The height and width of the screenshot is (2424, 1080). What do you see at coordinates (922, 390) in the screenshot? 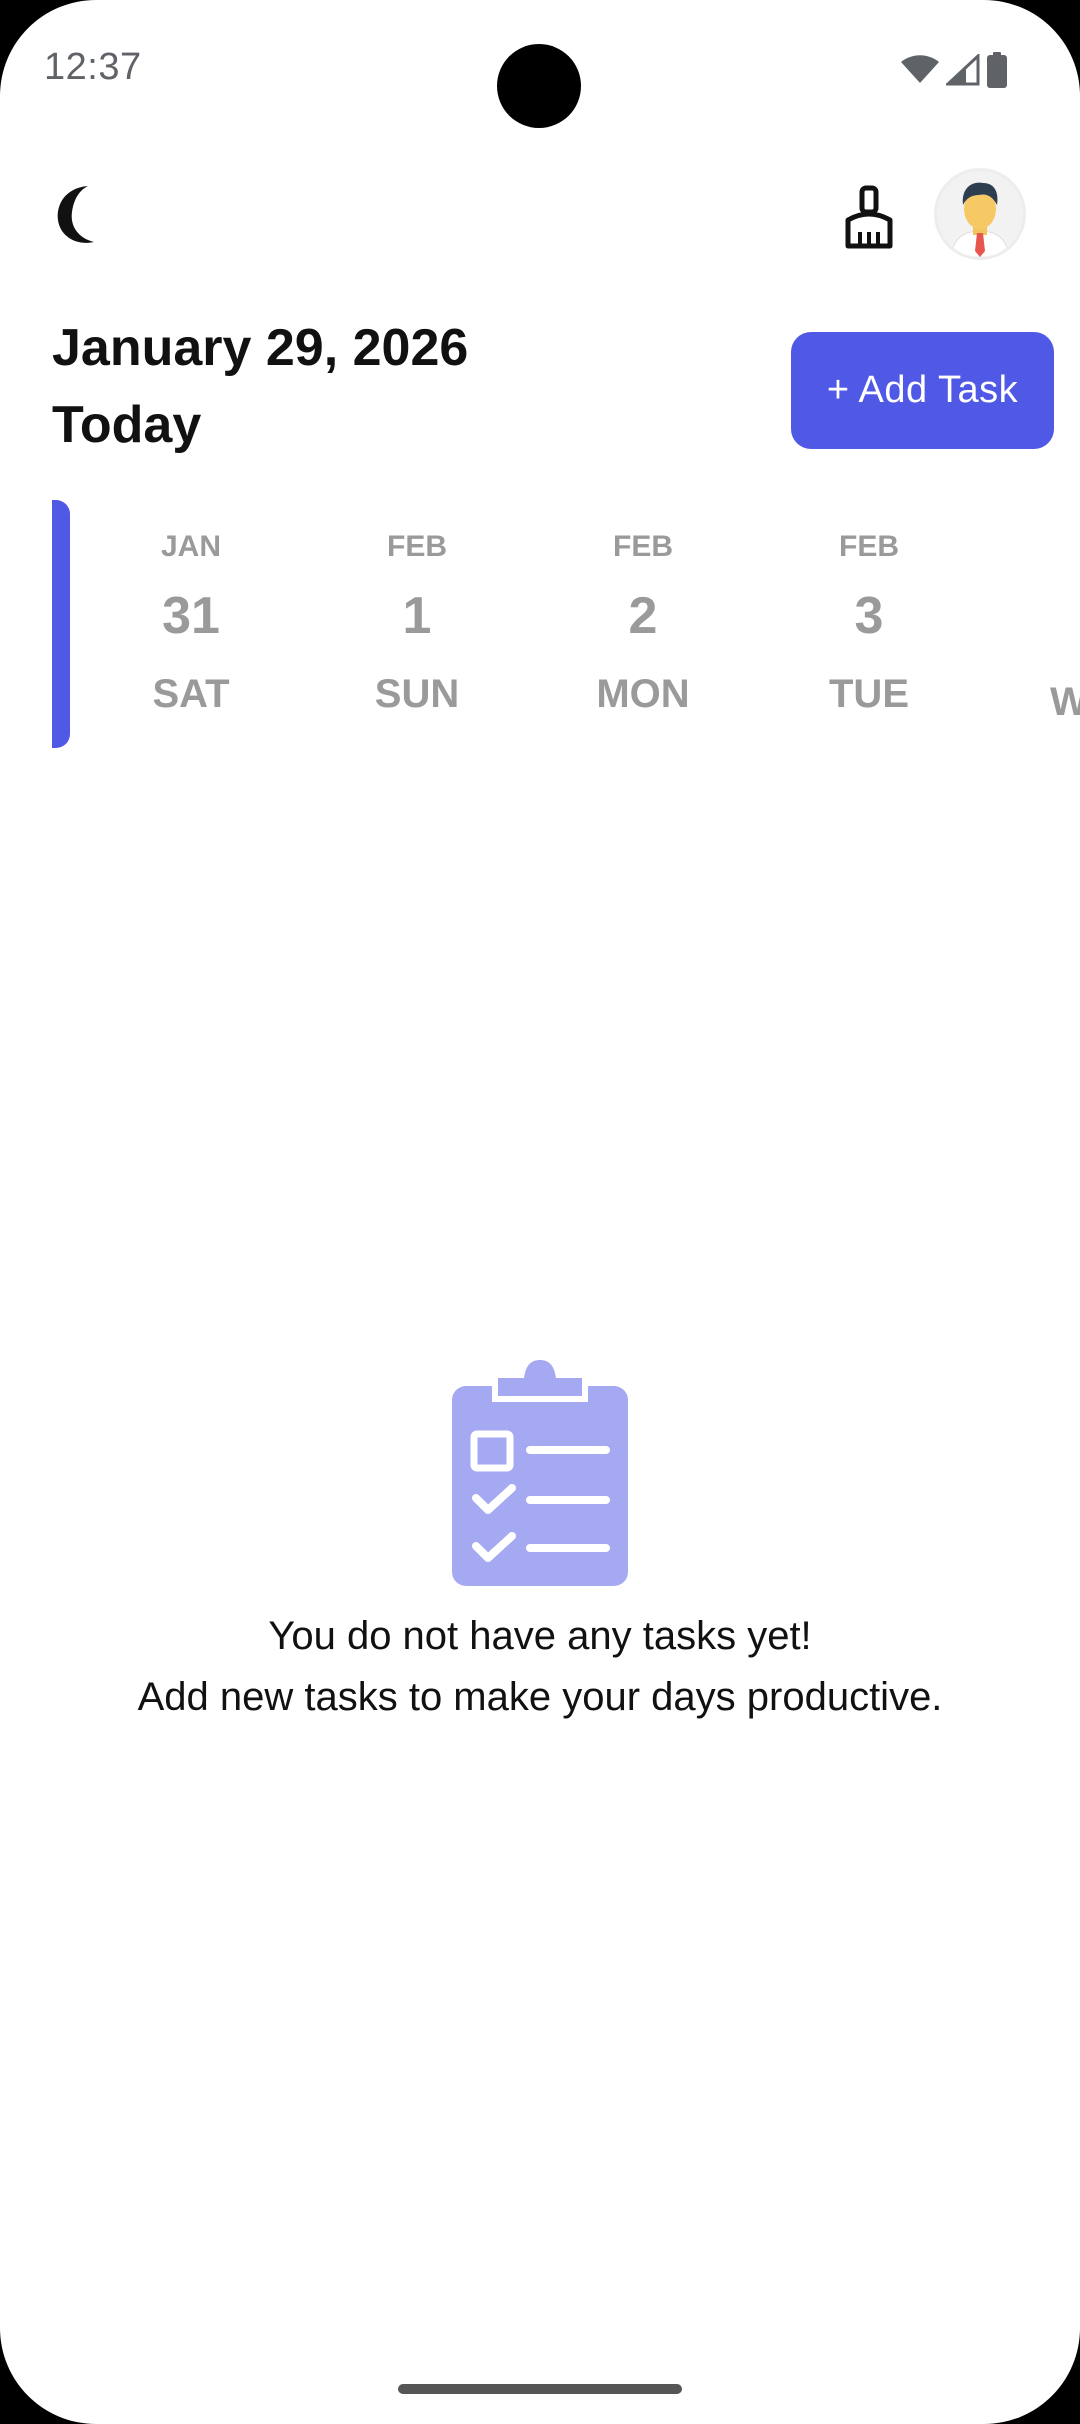
I see `add-task-button: + Add Task` at bounding box center [922, 390].